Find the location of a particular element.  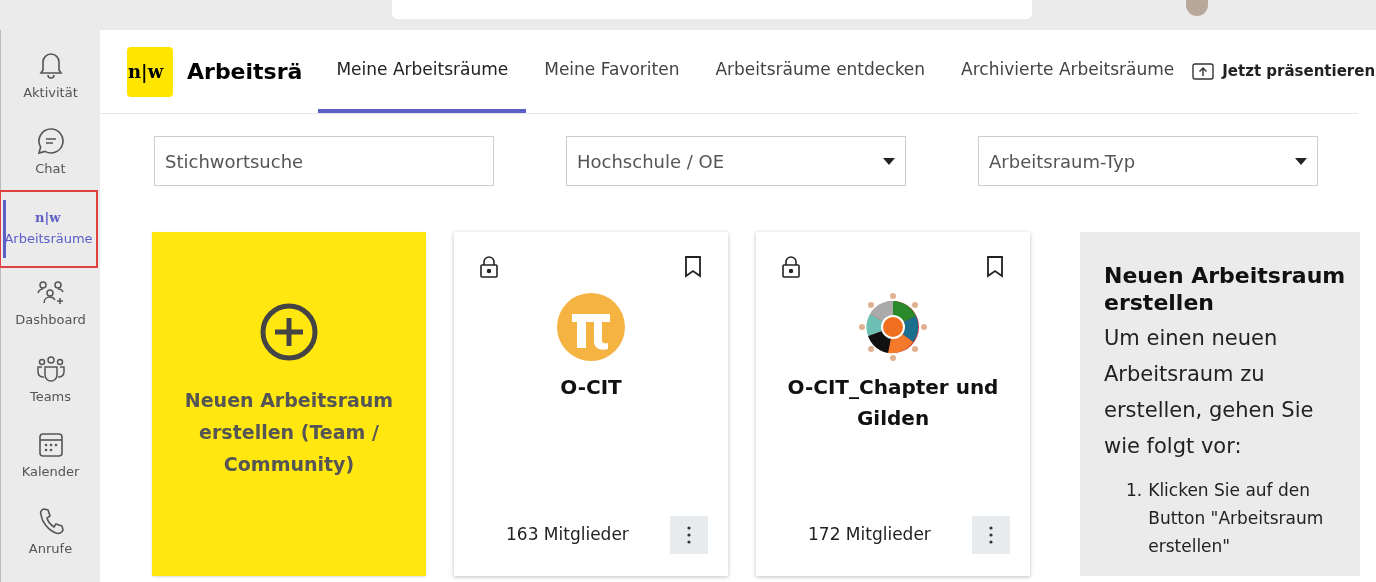

keyword-search-field: Stichwortsuche is located at coordinates (324, 161).